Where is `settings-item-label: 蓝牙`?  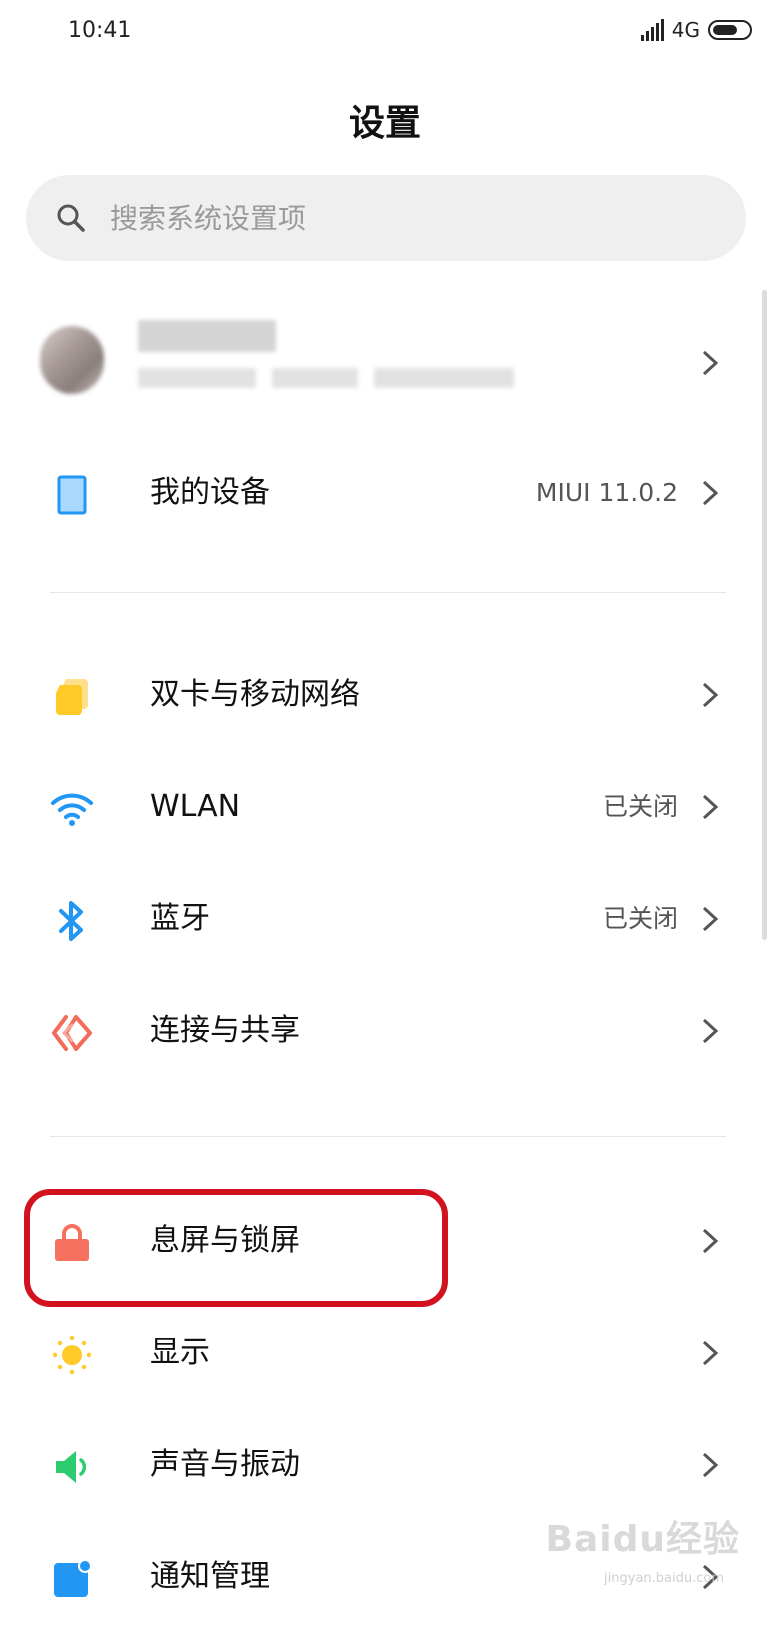 settings-item-label: 蓝牙 is located at coordinates (180, 918).